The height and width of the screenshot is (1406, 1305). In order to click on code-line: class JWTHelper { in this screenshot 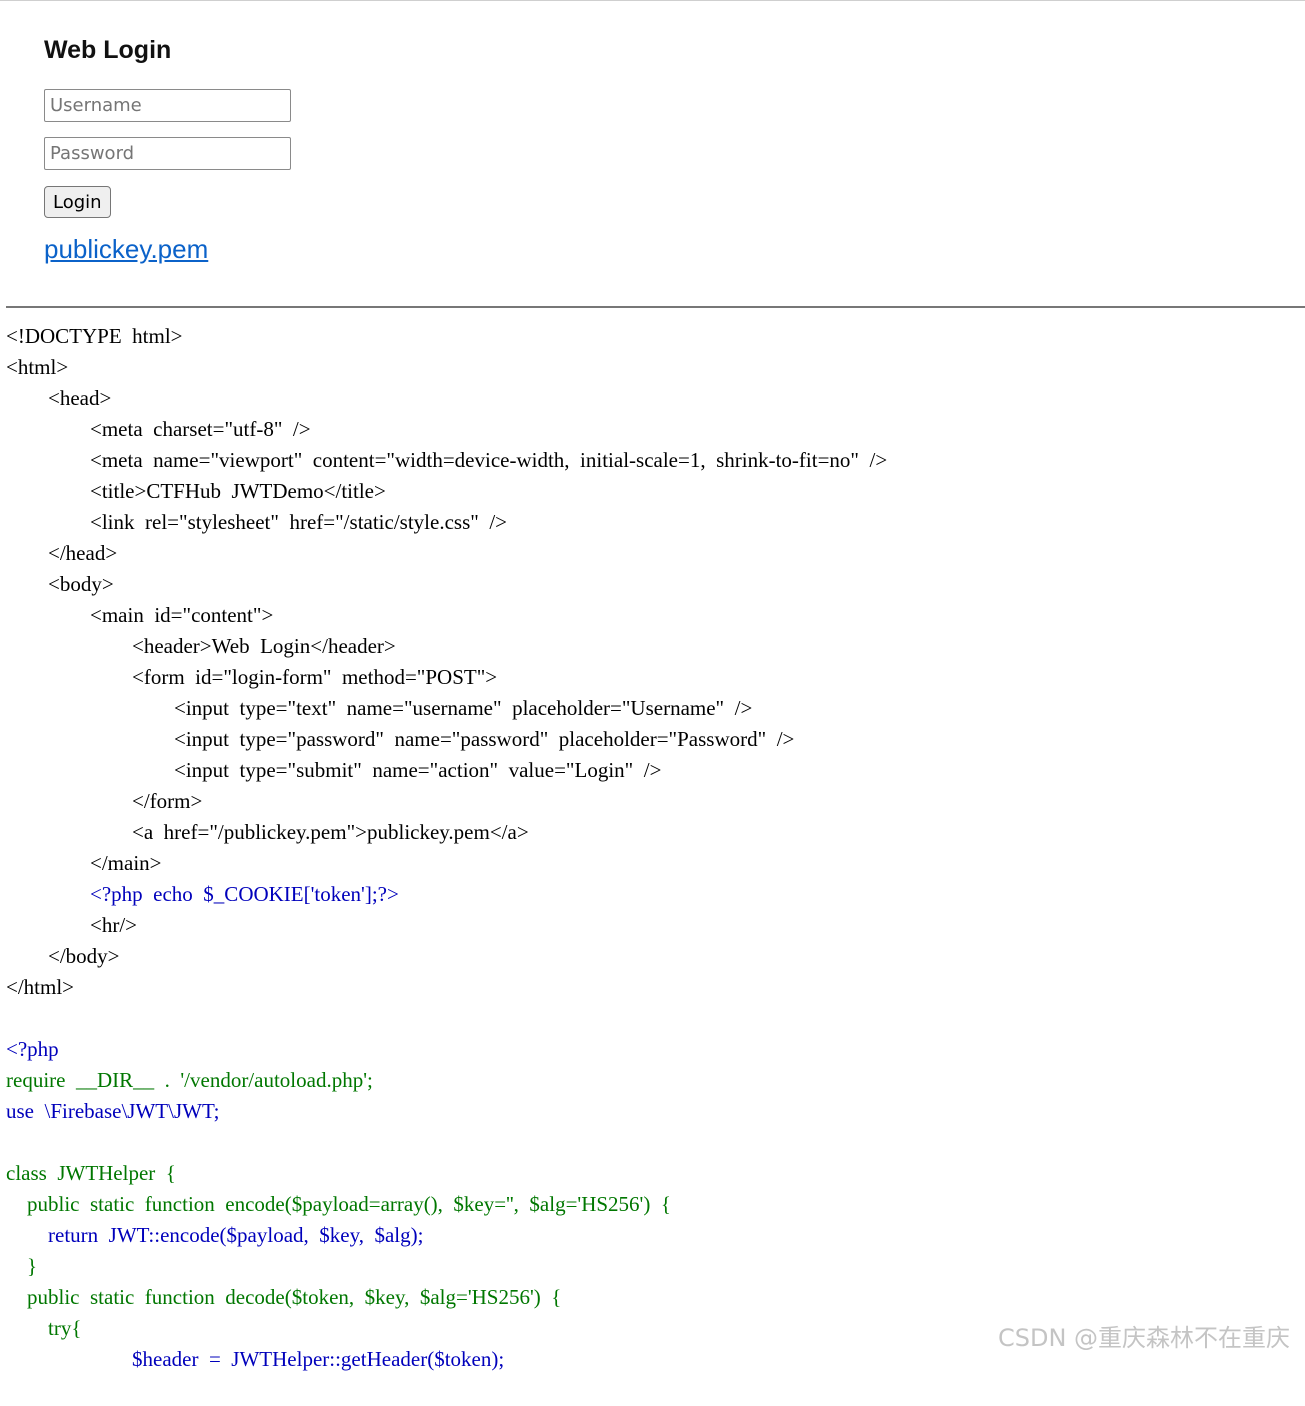, I will do `click(91, 1173)`.